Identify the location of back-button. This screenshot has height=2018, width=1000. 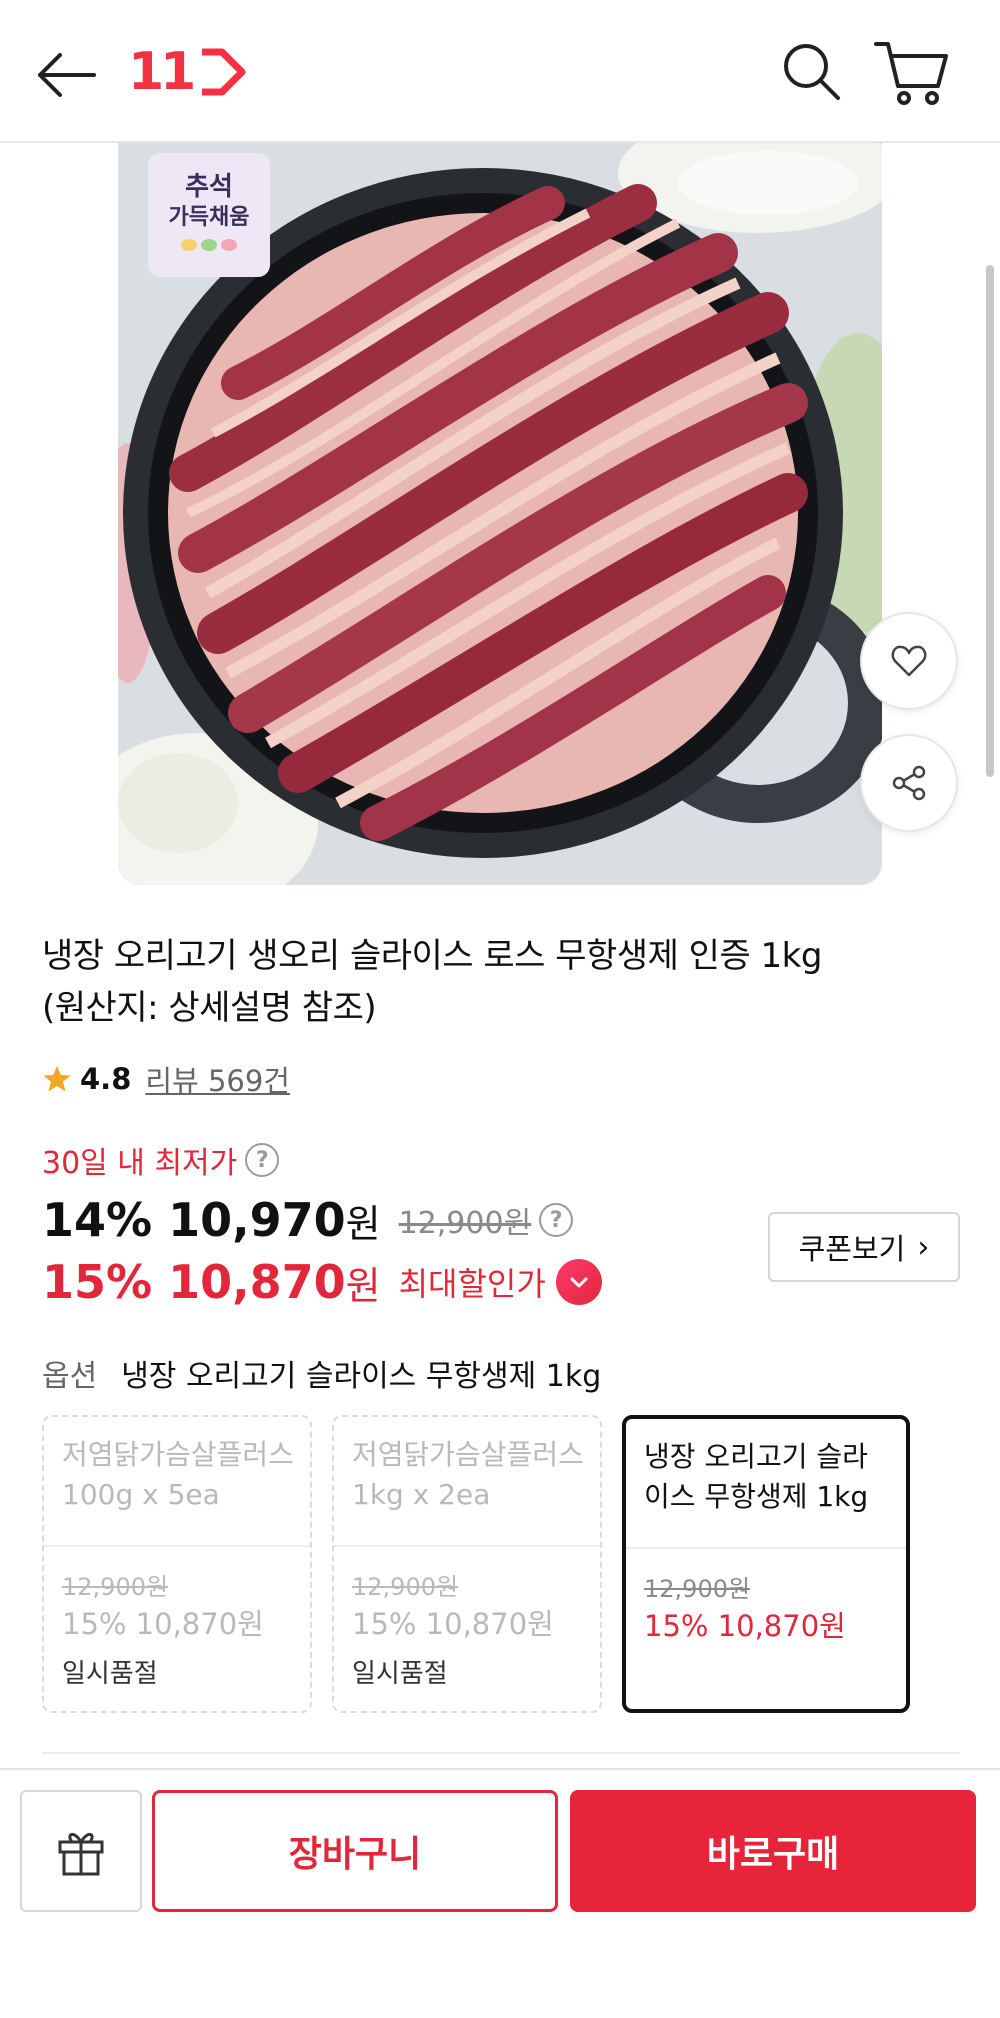
(69, 75).